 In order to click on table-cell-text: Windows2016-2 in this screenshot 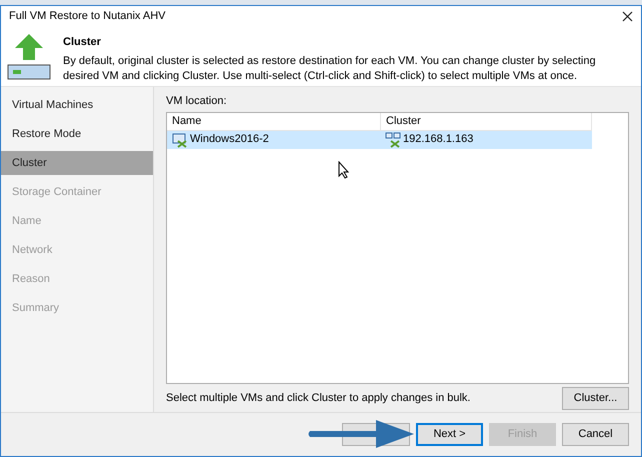, I will do `click(229, 140)`.